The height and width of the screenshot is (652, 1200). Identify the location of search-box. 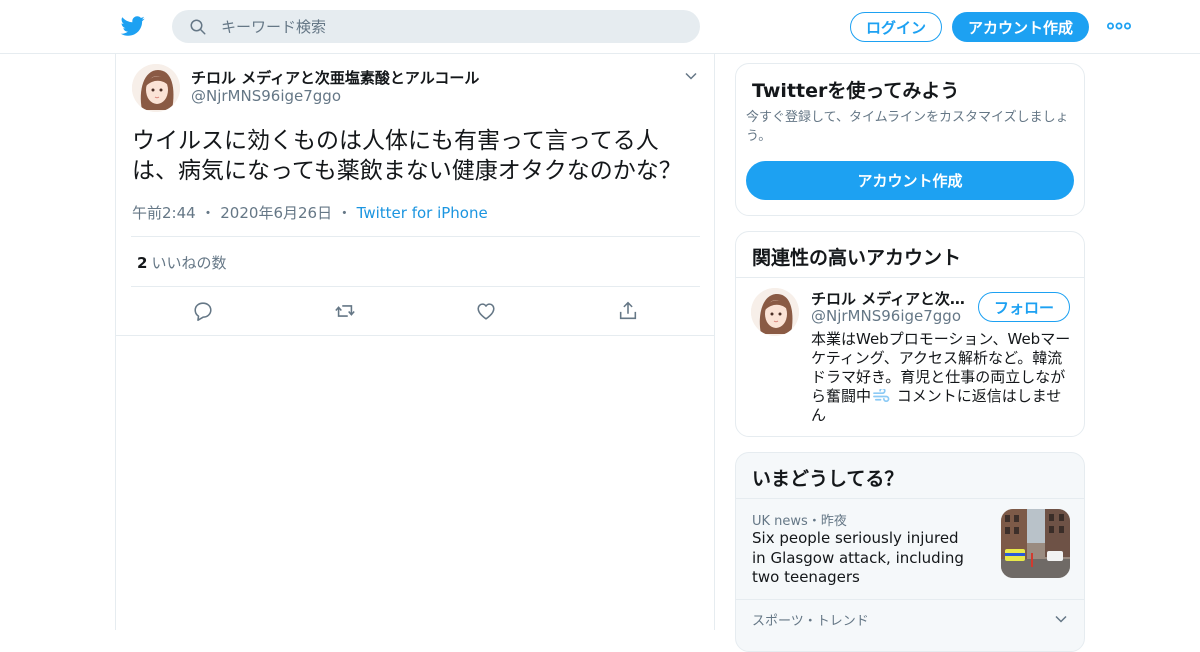
(436, 26).